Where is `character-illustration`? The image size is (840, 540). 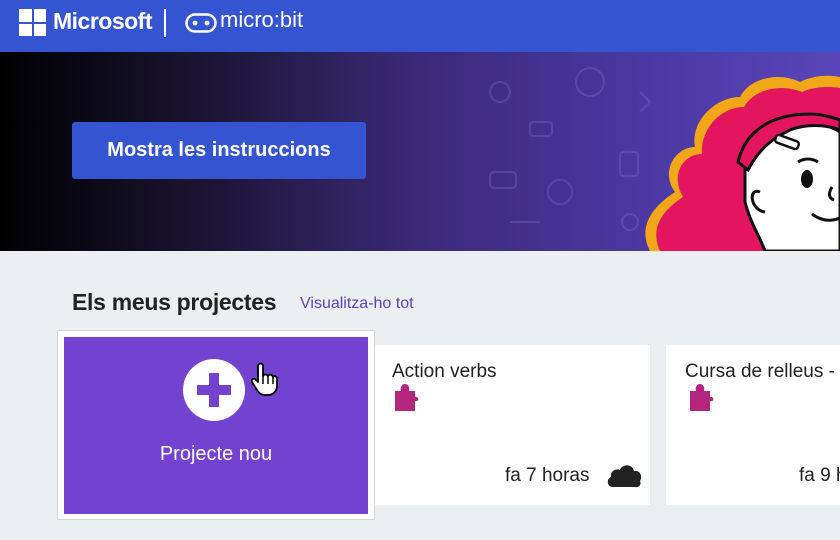 character-illustration is located at coordinates (742, 163).